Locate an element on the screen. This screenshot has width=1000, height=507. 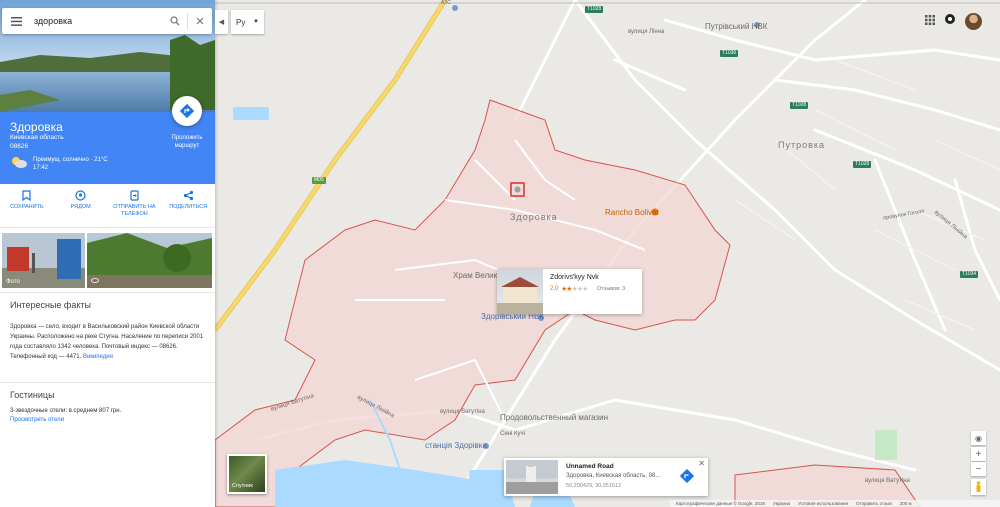
place-zip: 08626 is located at coordinates (19, 146).